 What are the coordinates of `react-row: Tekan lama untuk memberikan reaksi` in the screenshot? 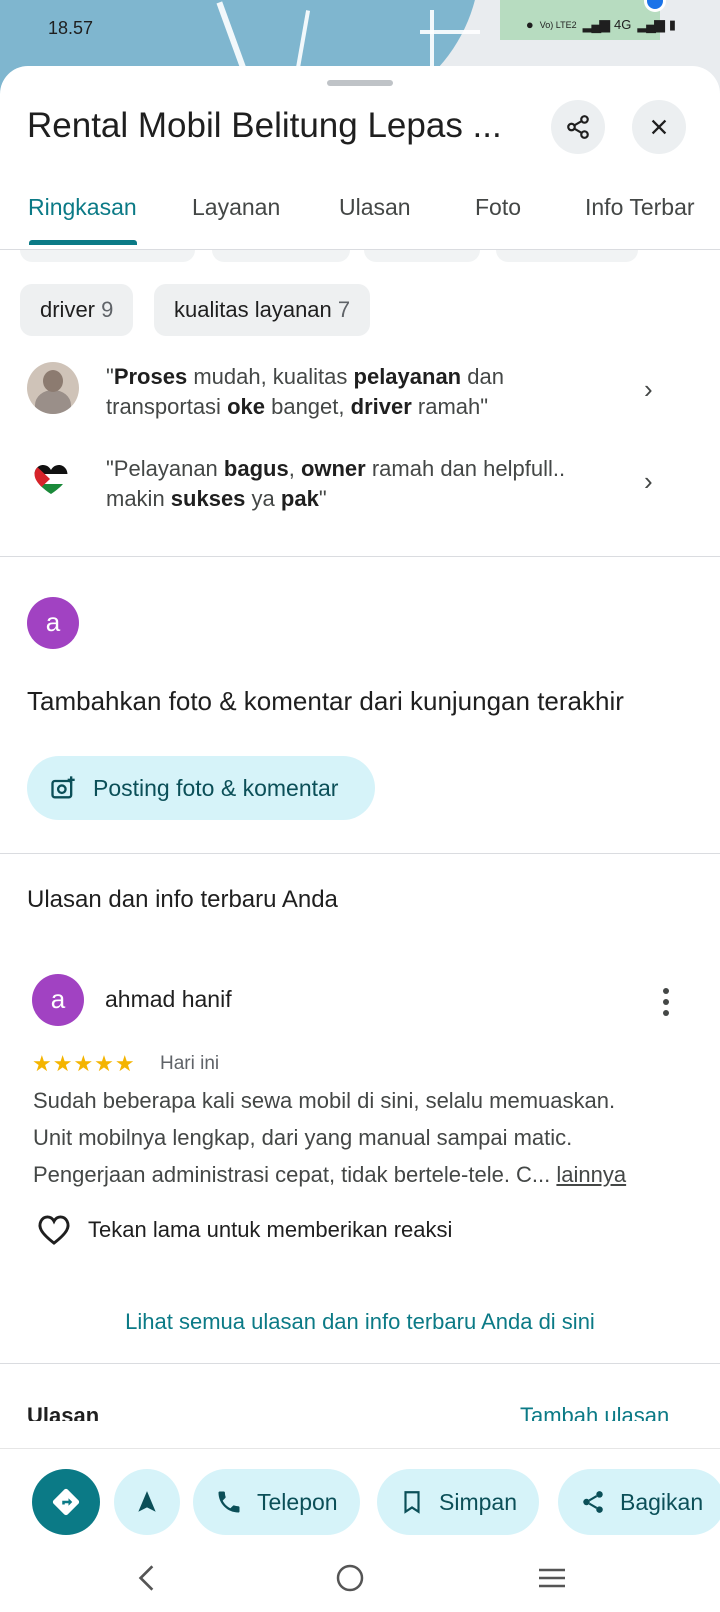 It's located at (244, 1230).